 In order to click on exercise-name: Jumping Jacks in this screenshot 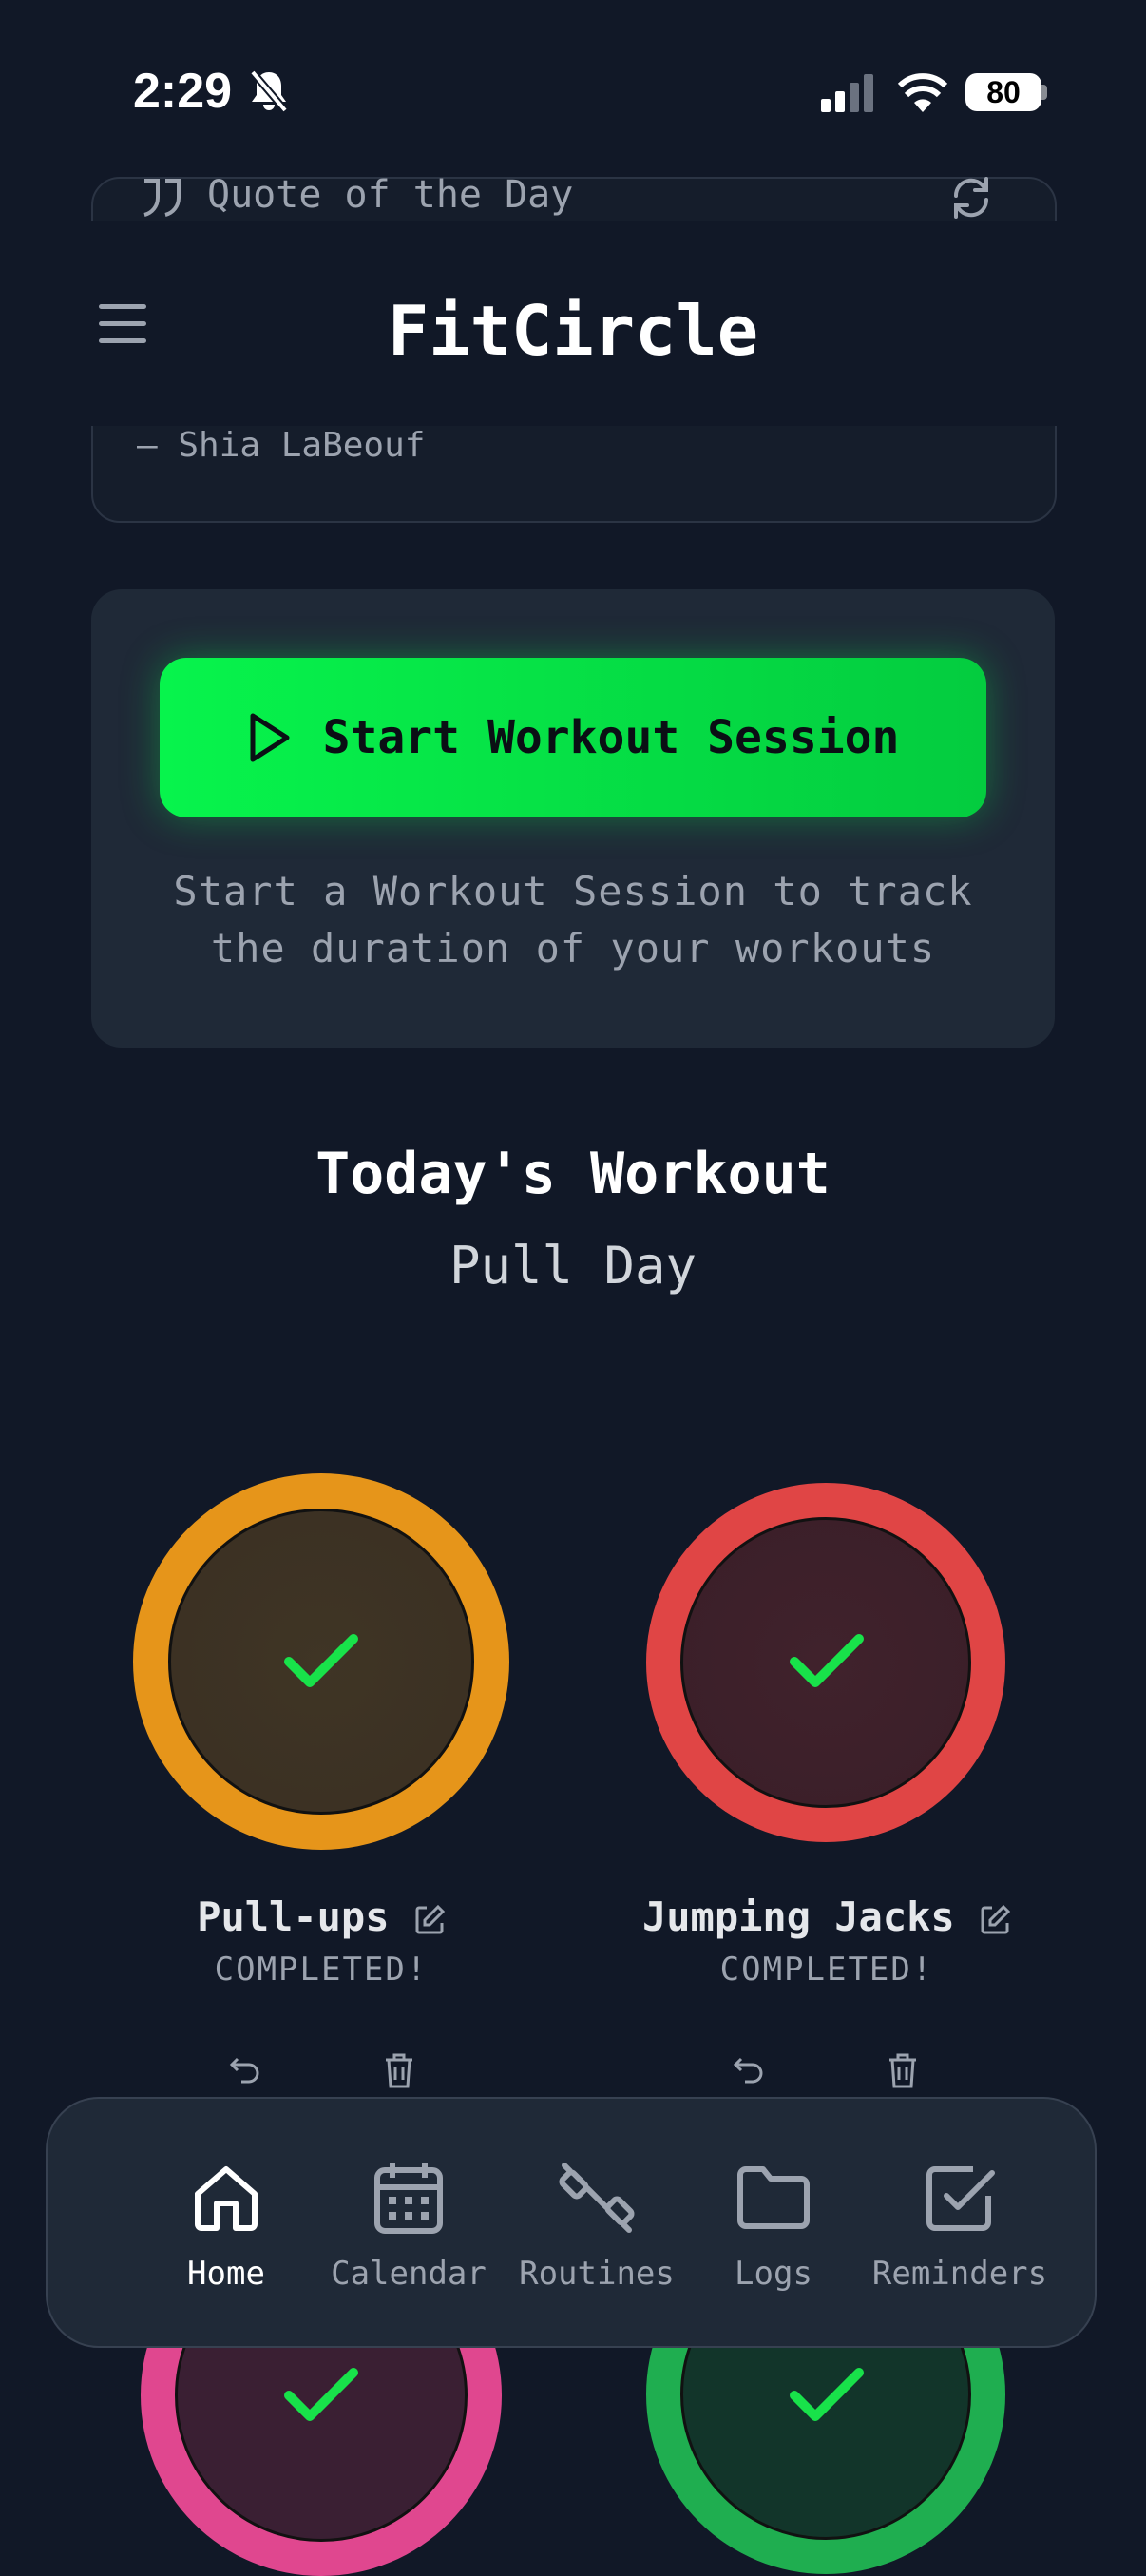, I will do `click(826, 1917)`.